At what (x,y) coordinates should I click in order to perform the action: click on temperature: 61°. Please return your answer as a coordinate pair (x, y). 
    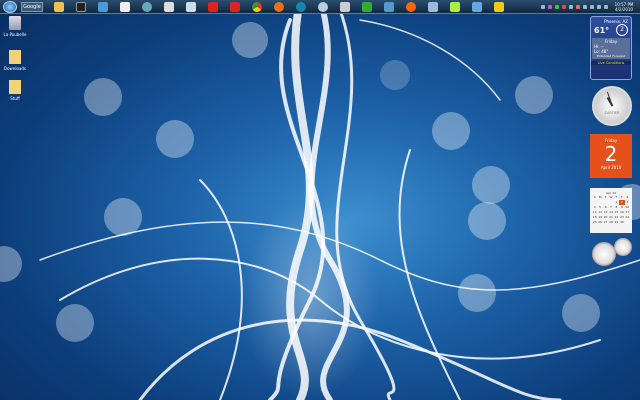
    Looking at the image, I should click on (602, 30).